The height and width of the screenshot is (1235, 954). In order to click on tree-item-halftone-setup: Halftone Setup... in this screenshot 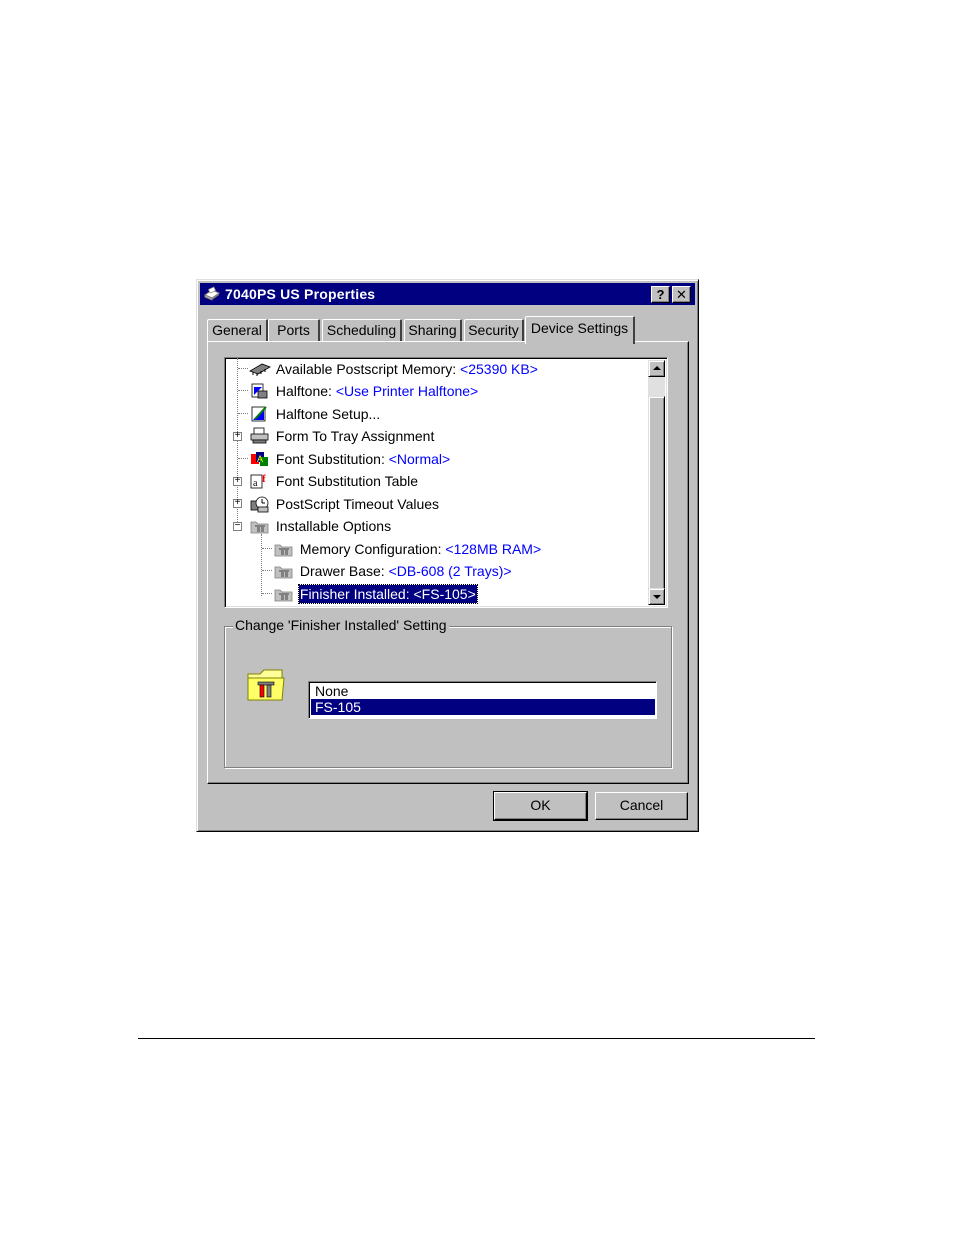, I will do `click(315, 415)`.